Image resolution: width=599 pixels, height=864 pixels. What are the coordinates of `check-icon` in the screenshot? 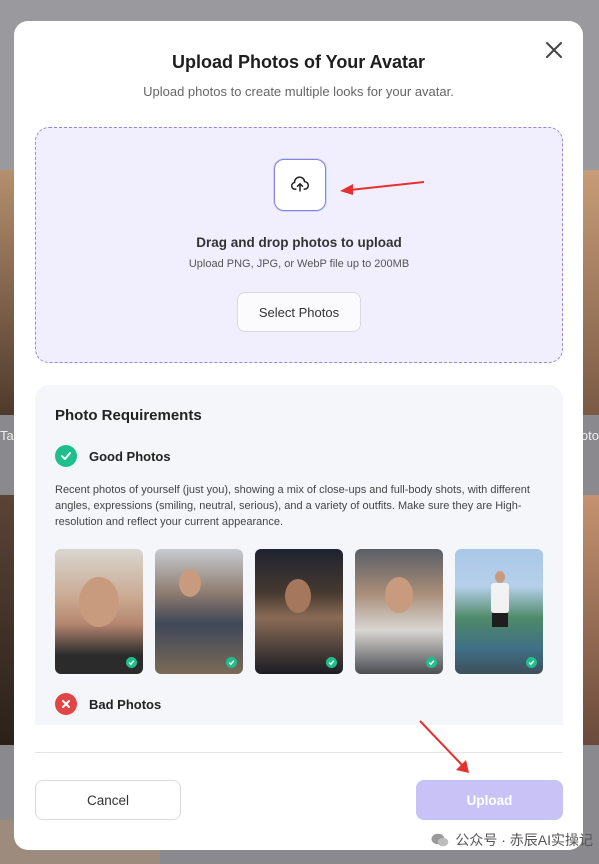 It's located at (66, 456).